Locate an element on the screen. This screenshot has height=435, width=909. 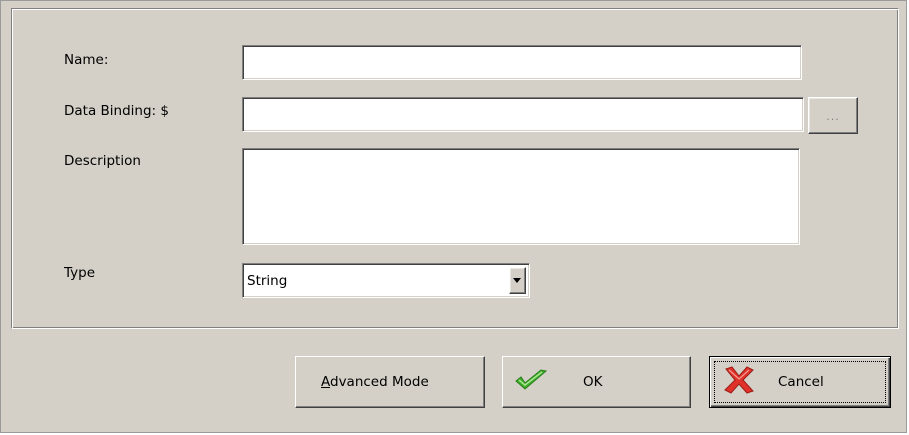
cancel-button: Cancel is located at coordinates (800, 382).